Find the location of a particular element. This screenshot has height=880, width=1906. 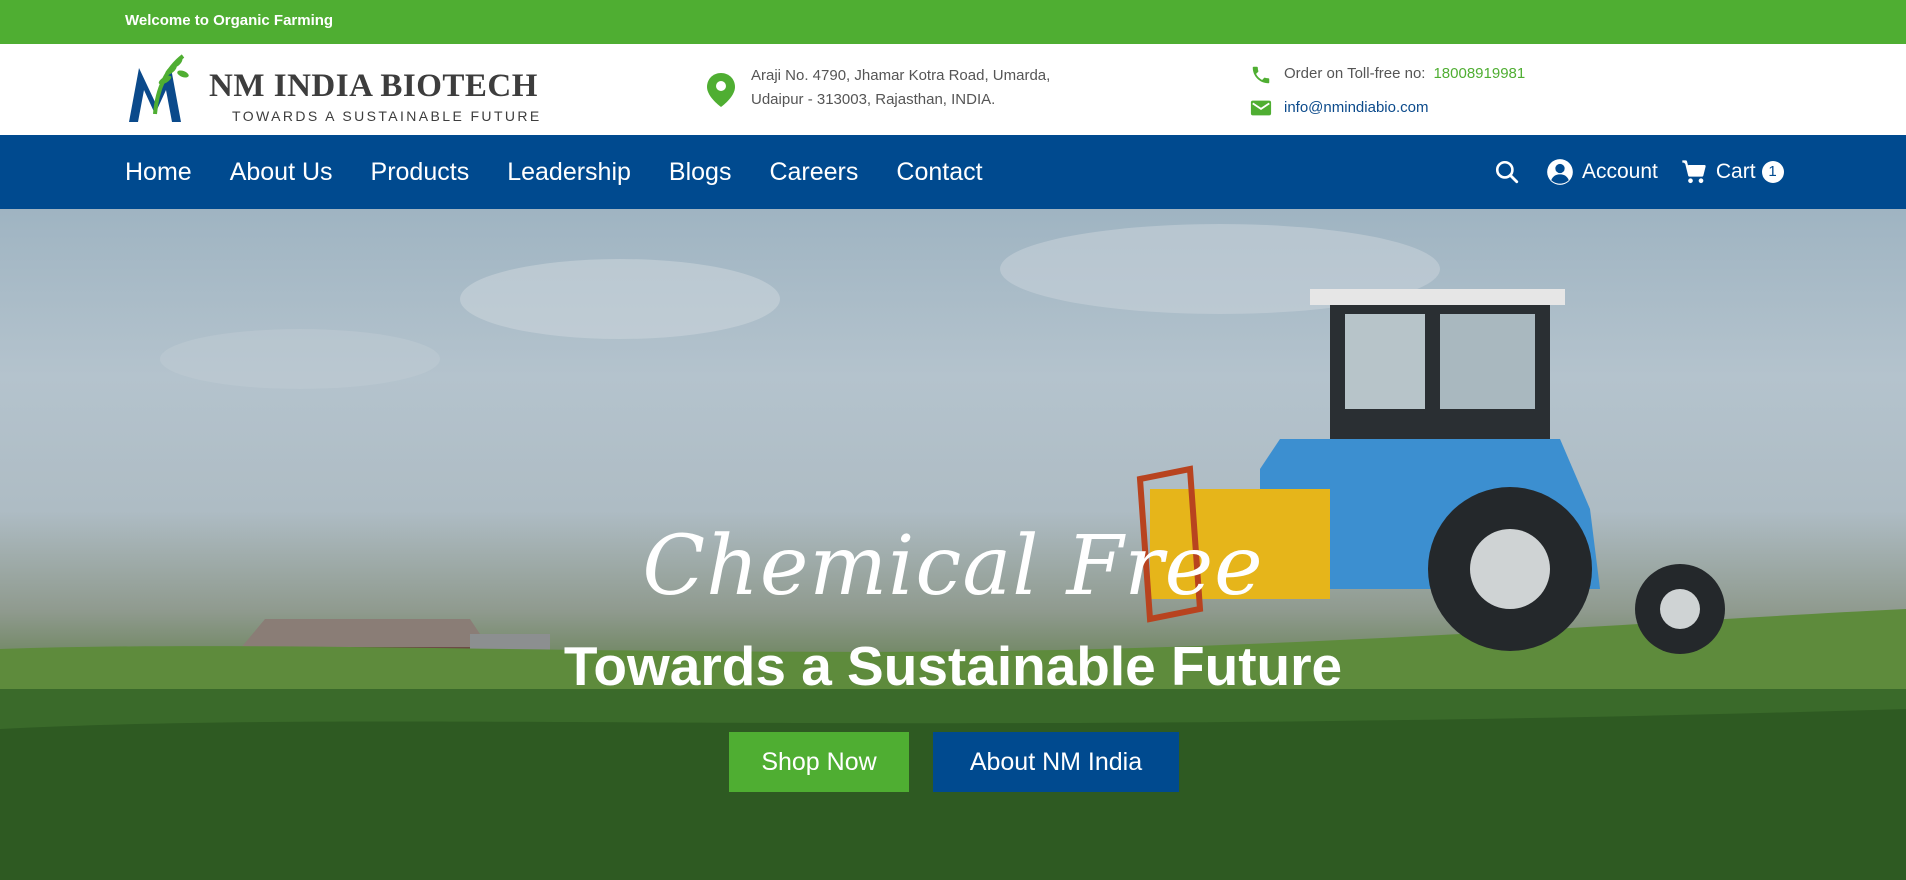

shop-now-button: Shop Now is located at coordinates (819, 762).